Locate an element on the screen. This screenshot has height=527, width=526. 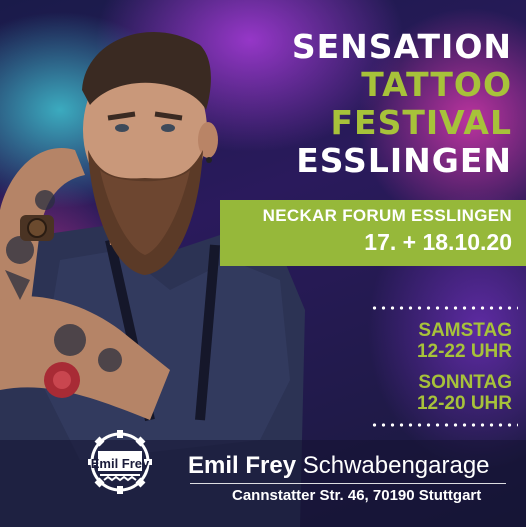
dotted-divider-top is located at coordinates (444, 308).